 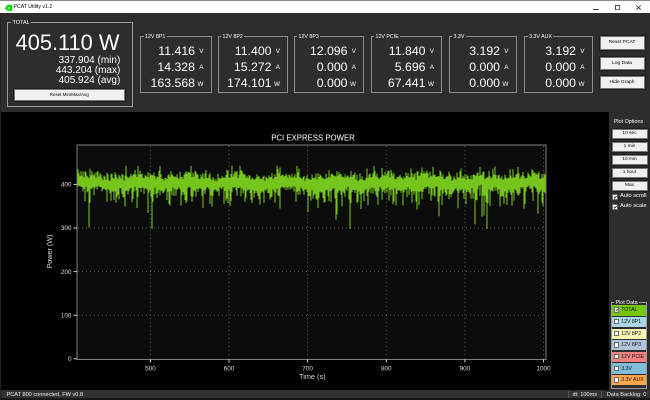 What do you see at coordinates (66, 315) in the screenshot?
I see `svg-text: 100` at bounding box center [66, 315].